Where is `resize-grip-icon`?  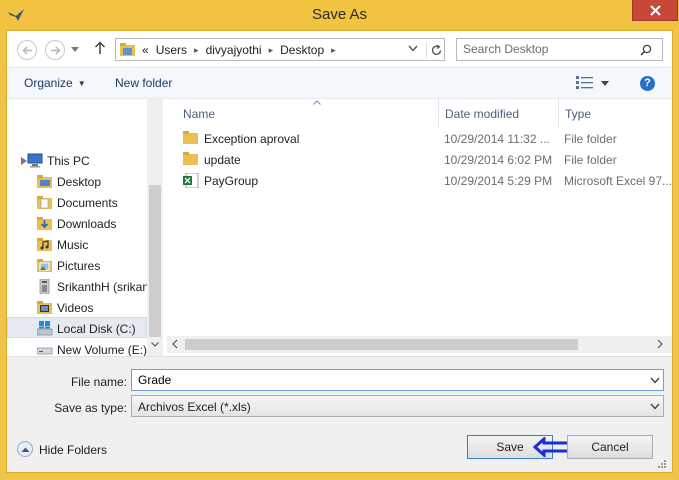
resize-grip-icon is located at coordinates (662, 464).